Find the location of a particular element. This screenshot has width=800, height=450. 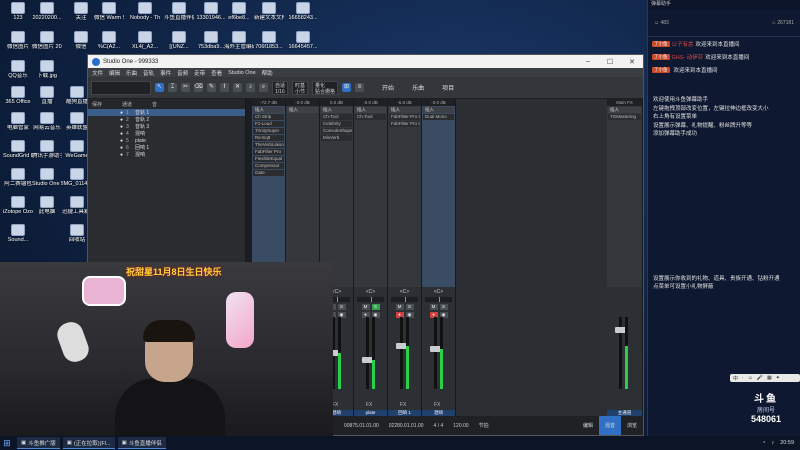

desktop-icon: 斗鱼直播伴侣 is located at coordinates (179, 11).